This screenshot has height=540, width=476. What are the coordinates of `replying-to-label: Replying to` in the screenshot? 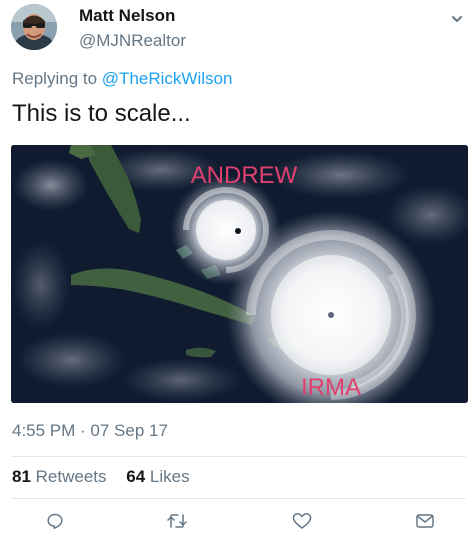 It's located at (55, 78).